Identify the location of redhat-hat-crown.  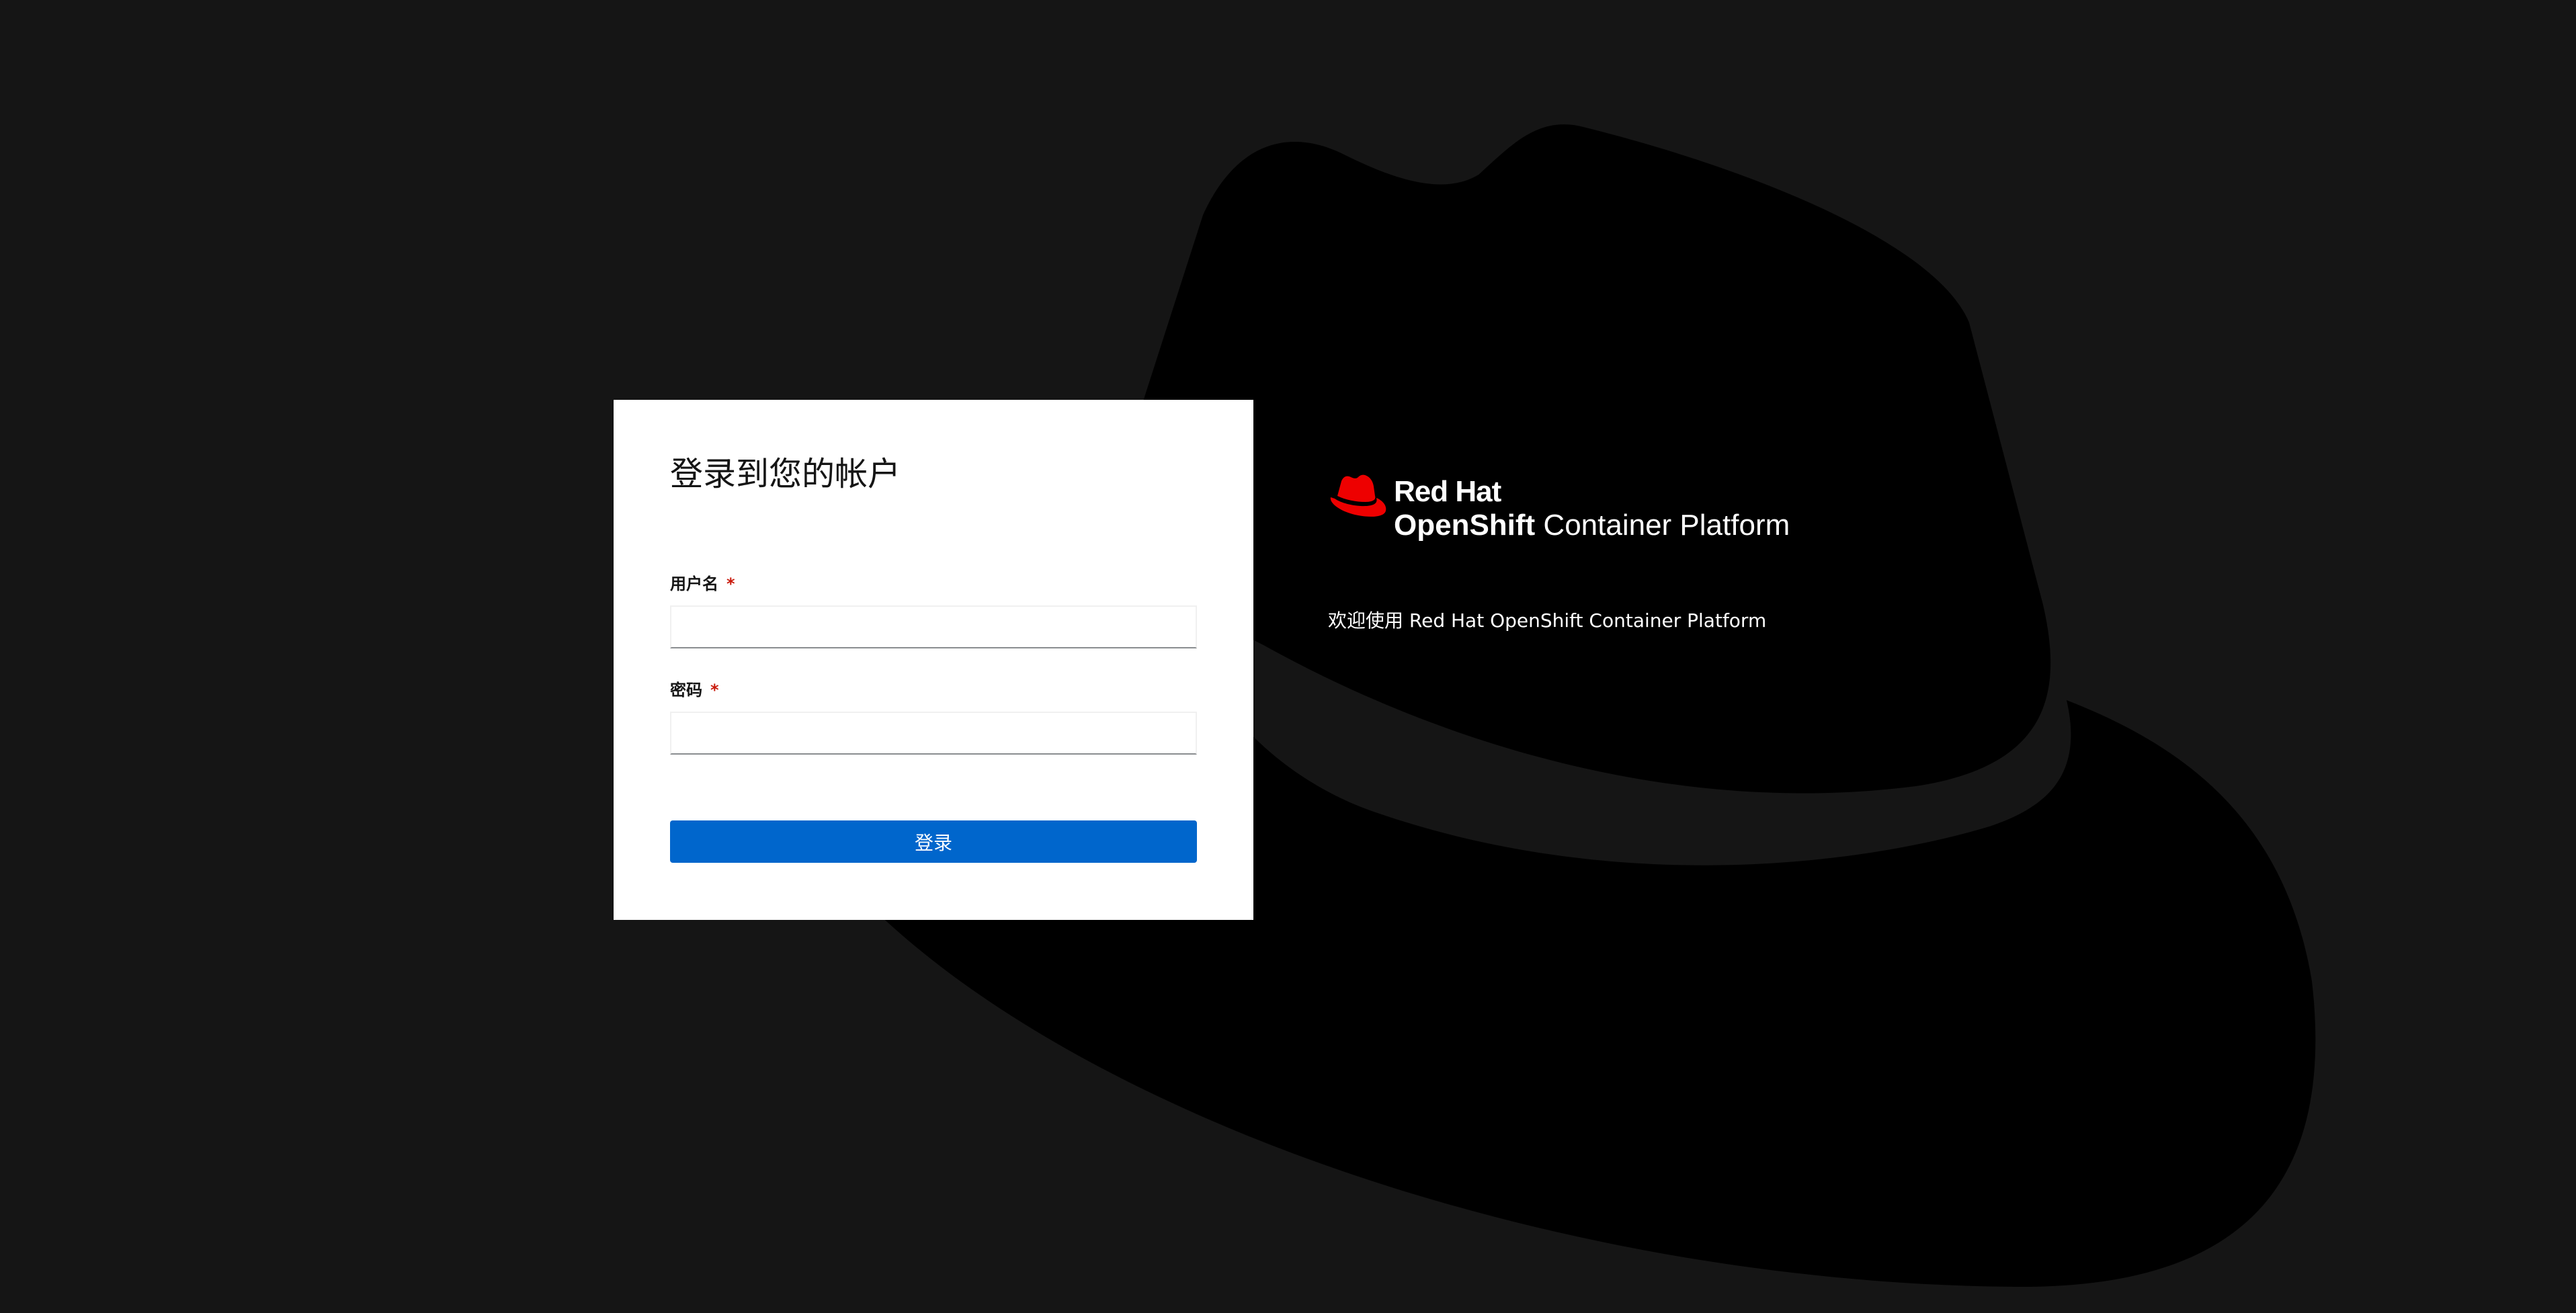
(1356, 488).